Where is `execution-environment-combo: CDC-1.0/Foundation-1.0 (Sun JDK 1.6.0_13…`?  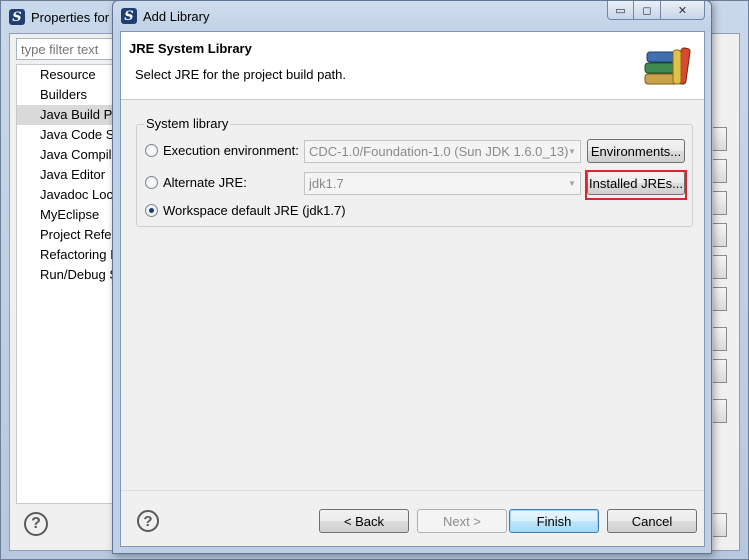
execution-environment-combo: CDC-1.0/Foundation-1.0 (Sun JDK 1.6.0_13… is located at coordinates (442, 151).